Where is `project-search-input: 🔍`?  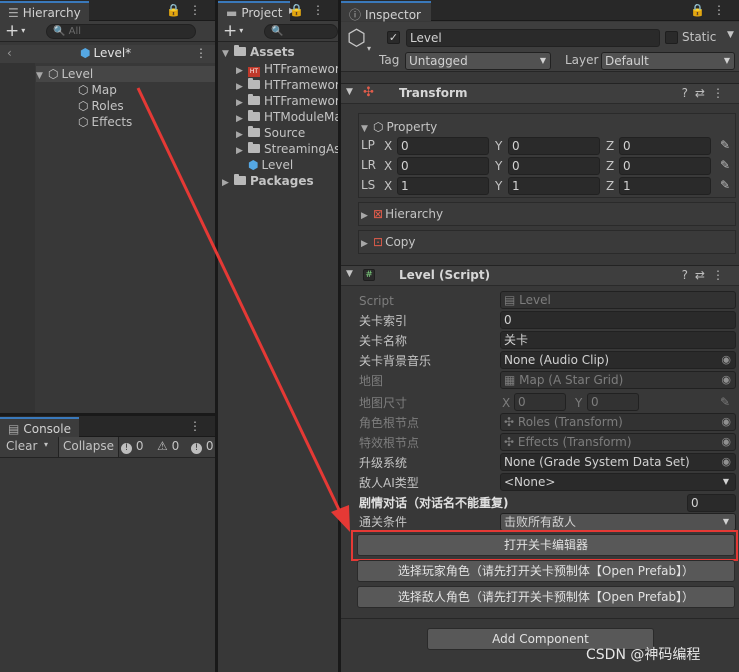
project-search-input: 🔍 is located at coordinates (301, 31).